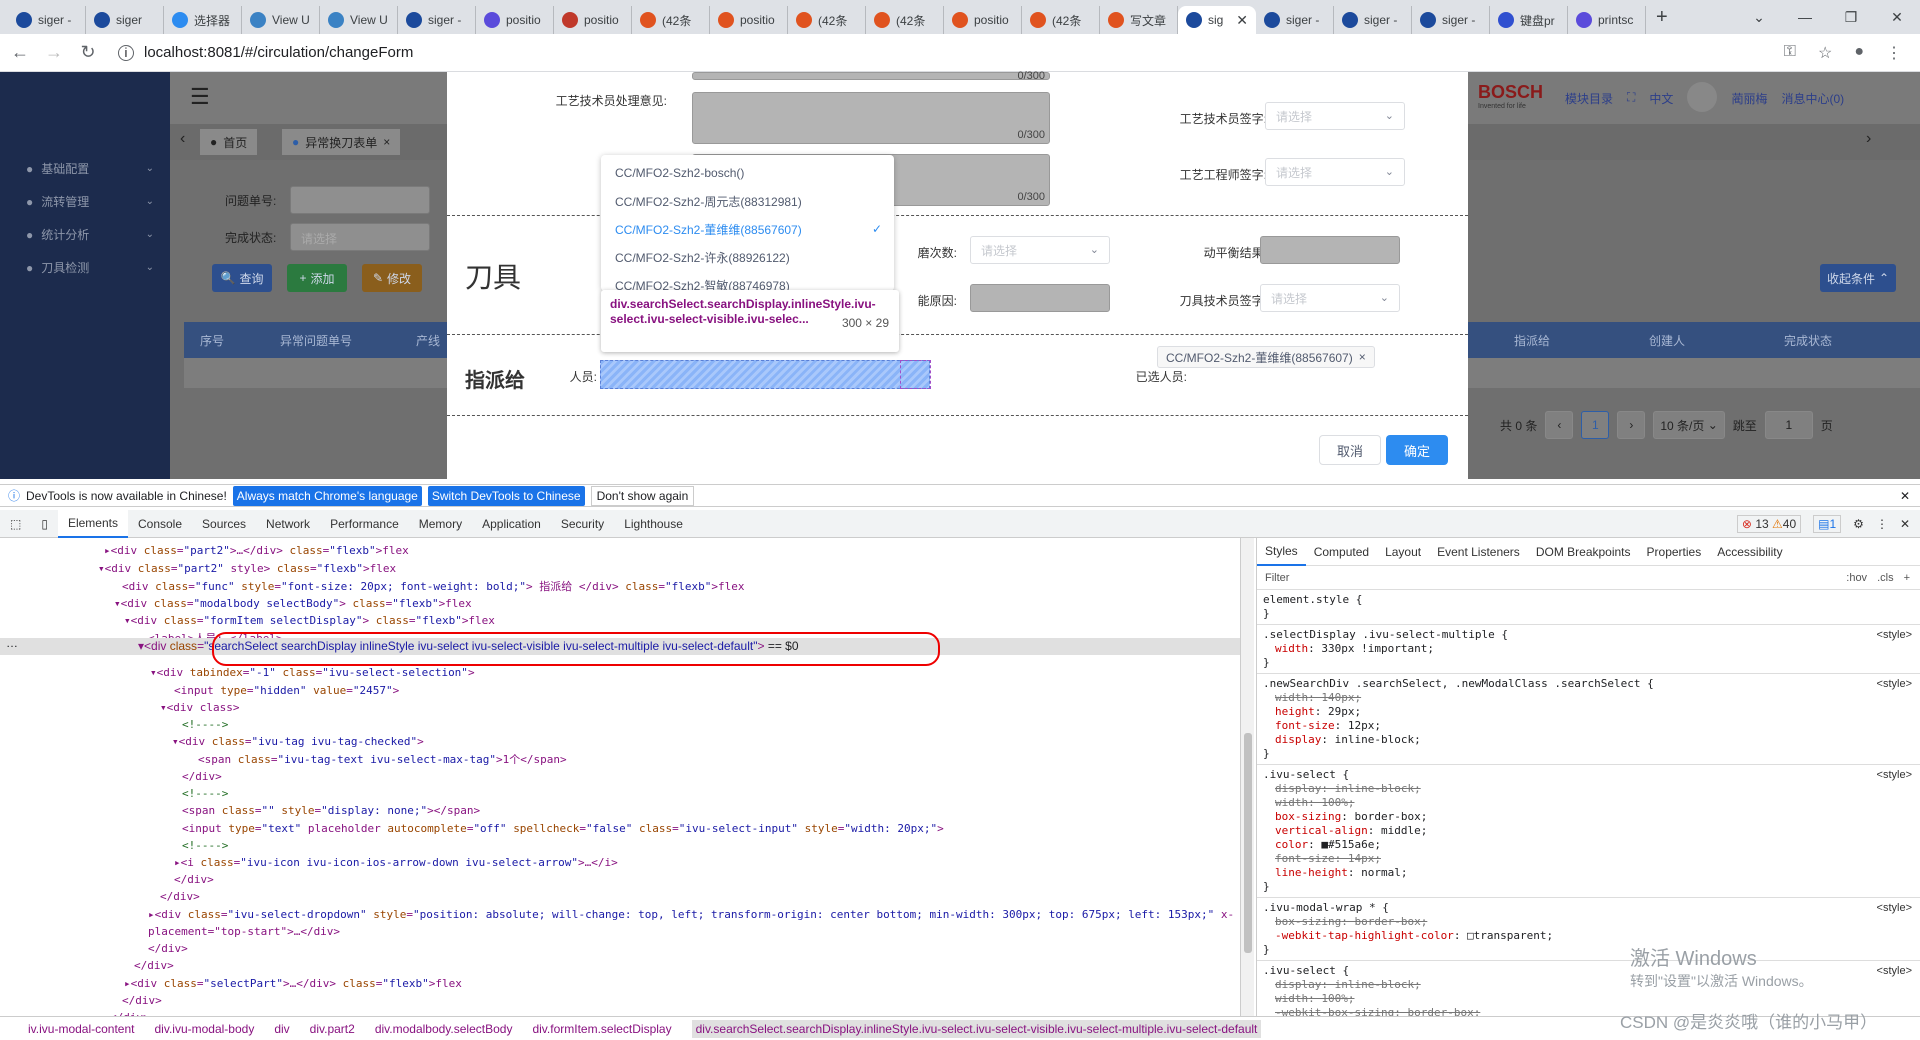 This screenshot has height=1040, width=1920. Describe the element at coordinates (332, 1029) in the screenshot. I see `crumb: div.part2` at that location.